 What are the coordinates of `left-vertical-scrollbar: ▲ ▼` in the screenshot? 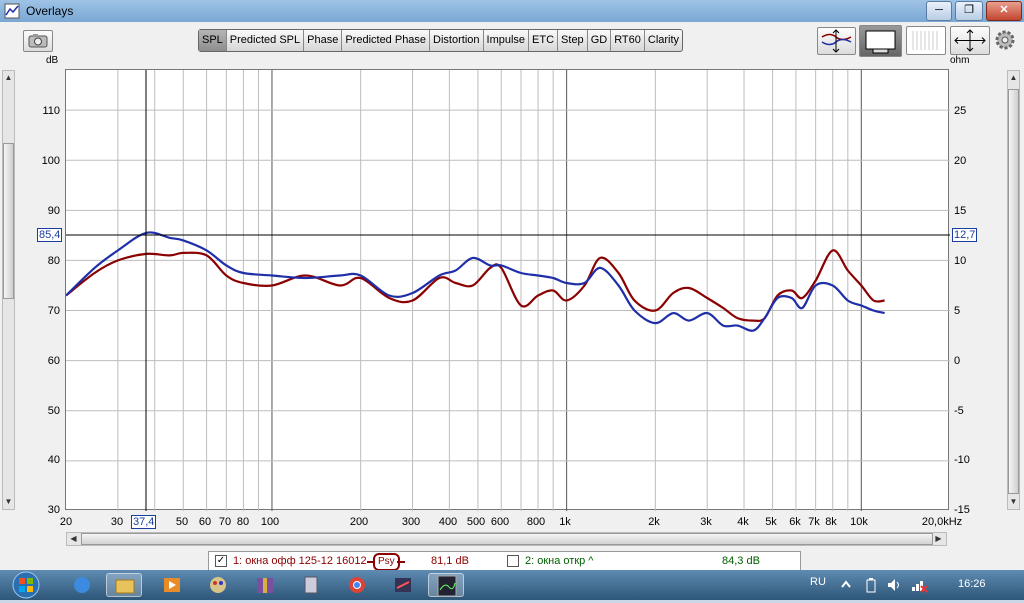 It's located at (8, 290).